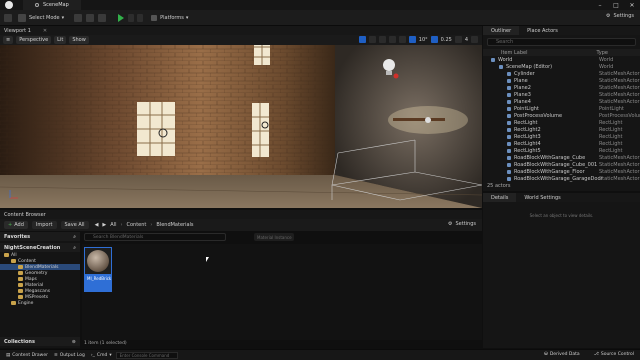  Describe the element at coordinates (40, 247) in the screenshot. I see `project-header: NightSceneCreation ⌕` at that location.